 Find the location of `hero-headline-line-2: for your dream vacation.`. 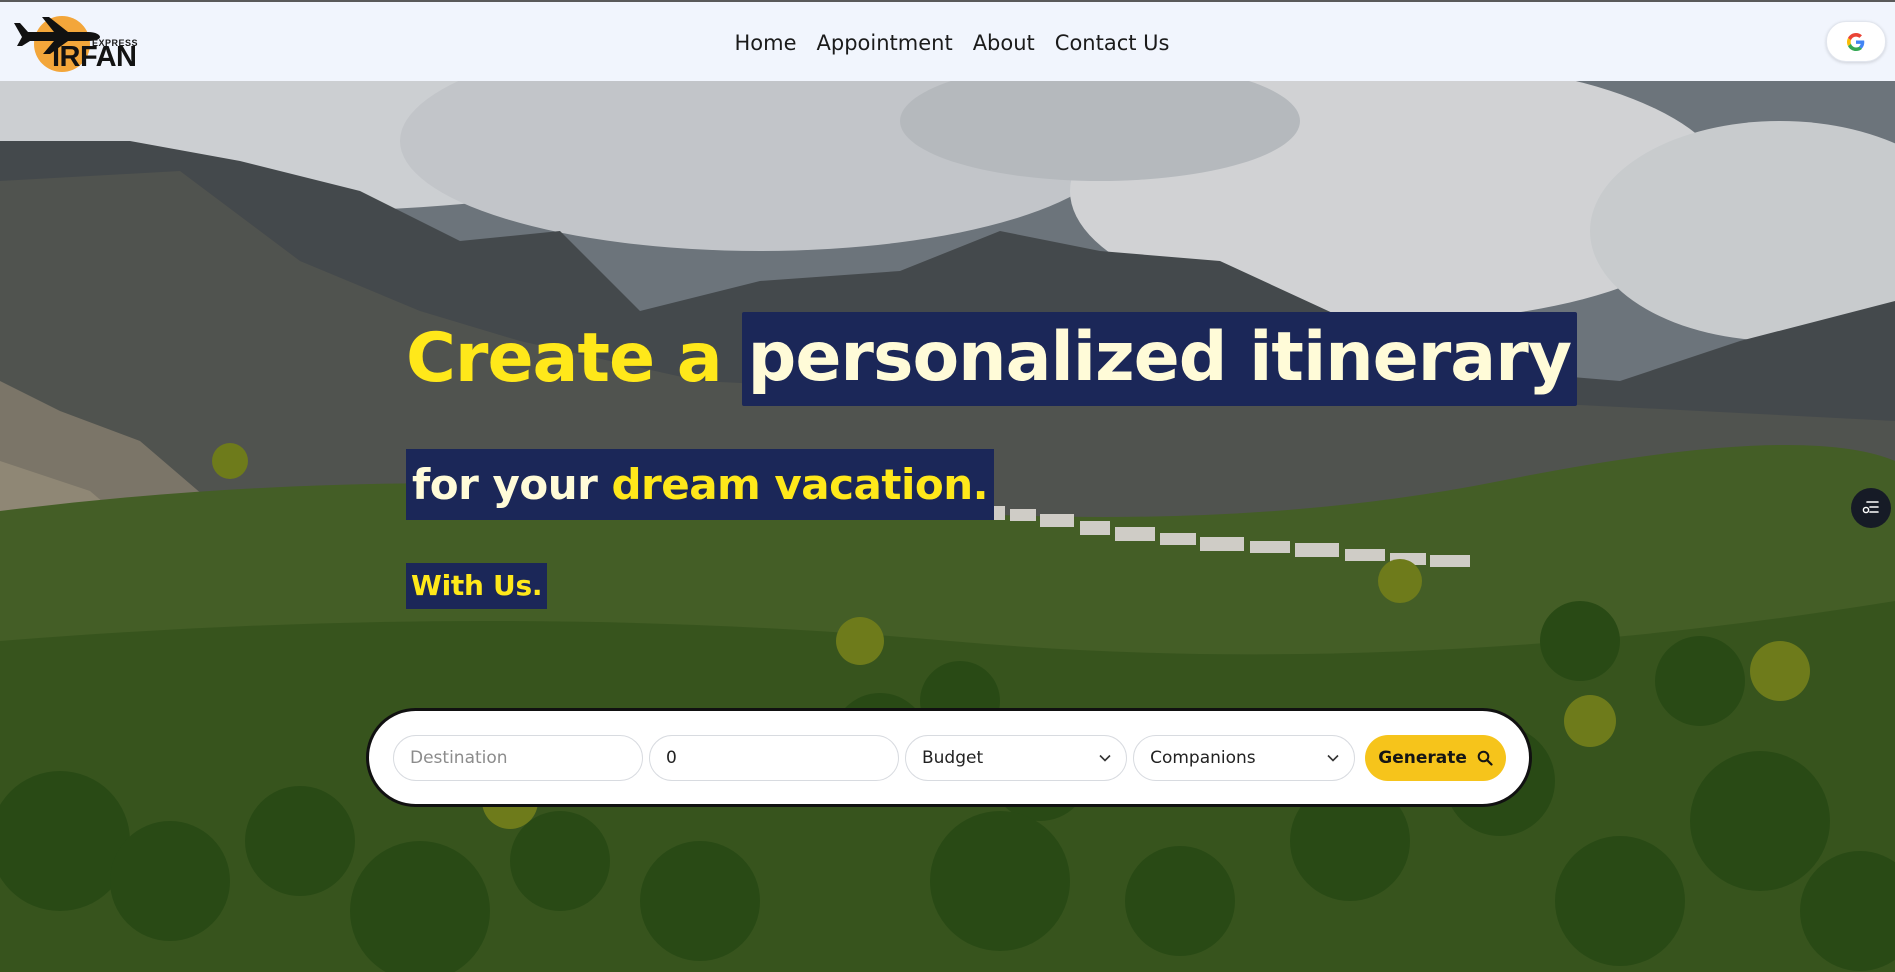

hero-headline-line-2: for your dream vacation. is located at coordinates (700, 484).